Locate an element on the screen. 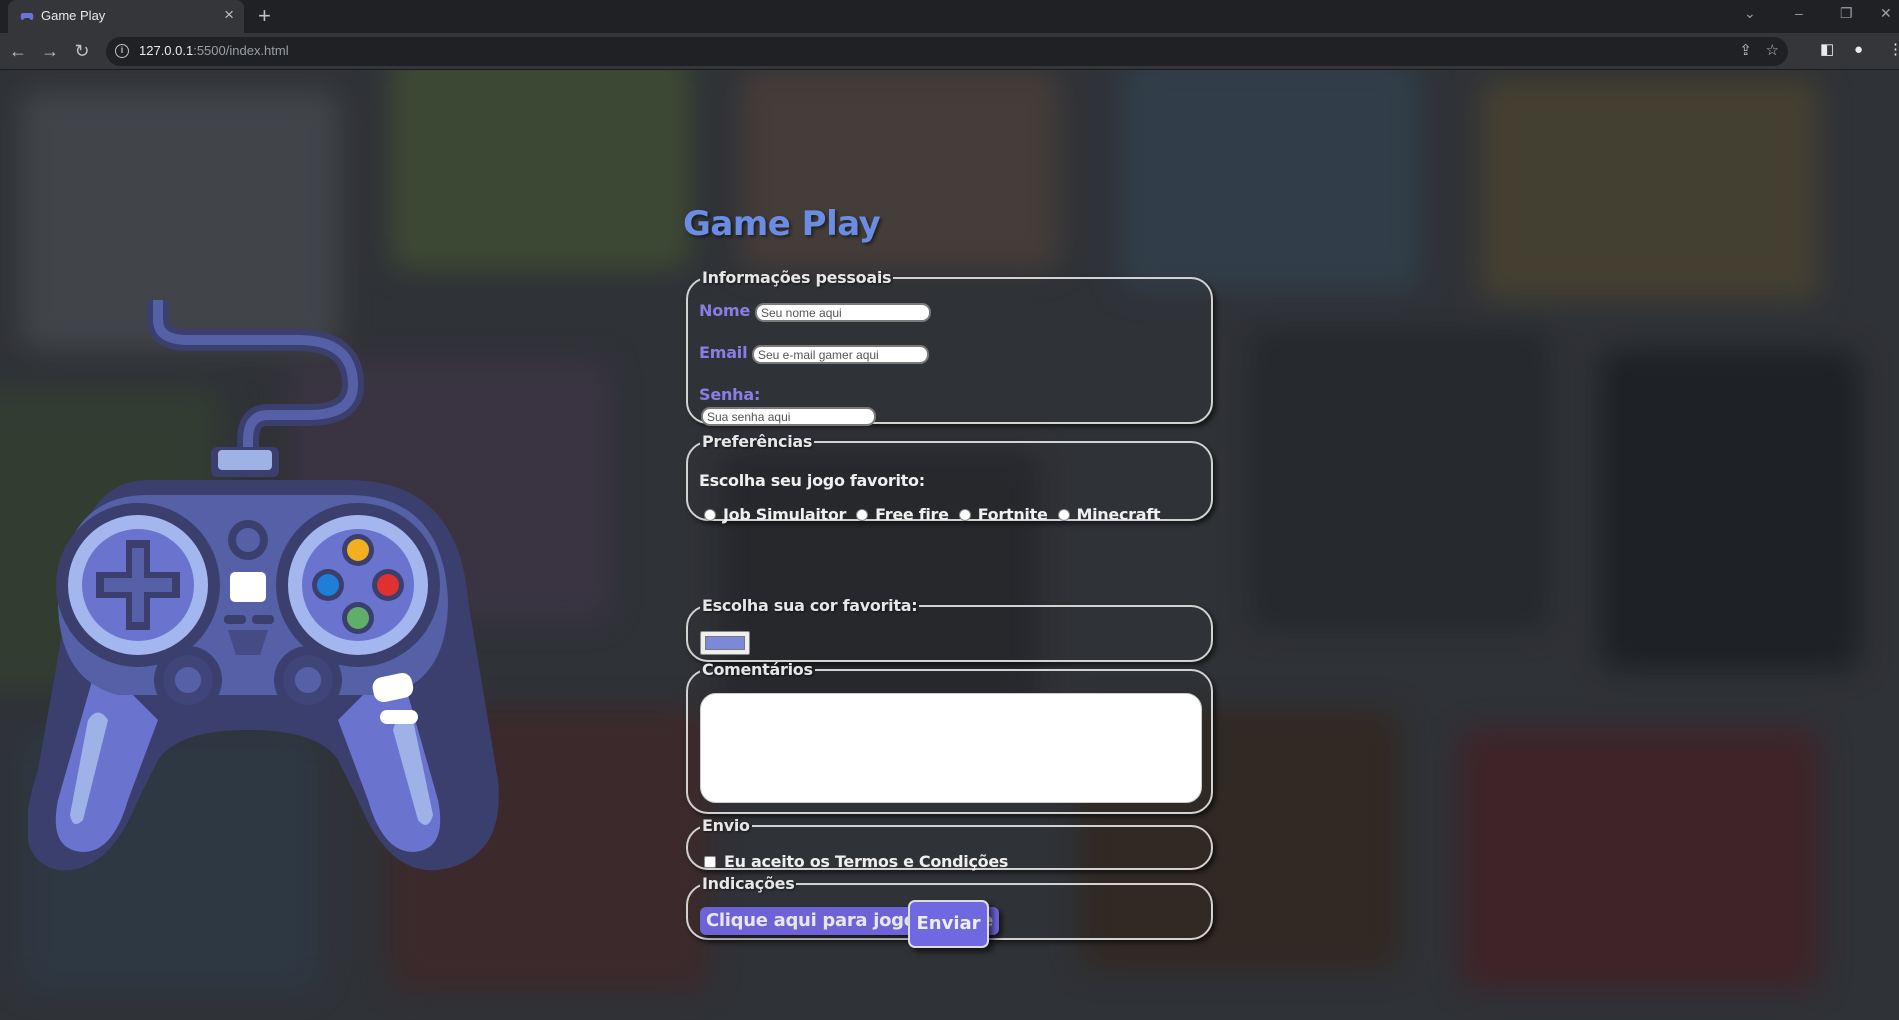  close-tab-icon: × is located at coordinates (229, 15).